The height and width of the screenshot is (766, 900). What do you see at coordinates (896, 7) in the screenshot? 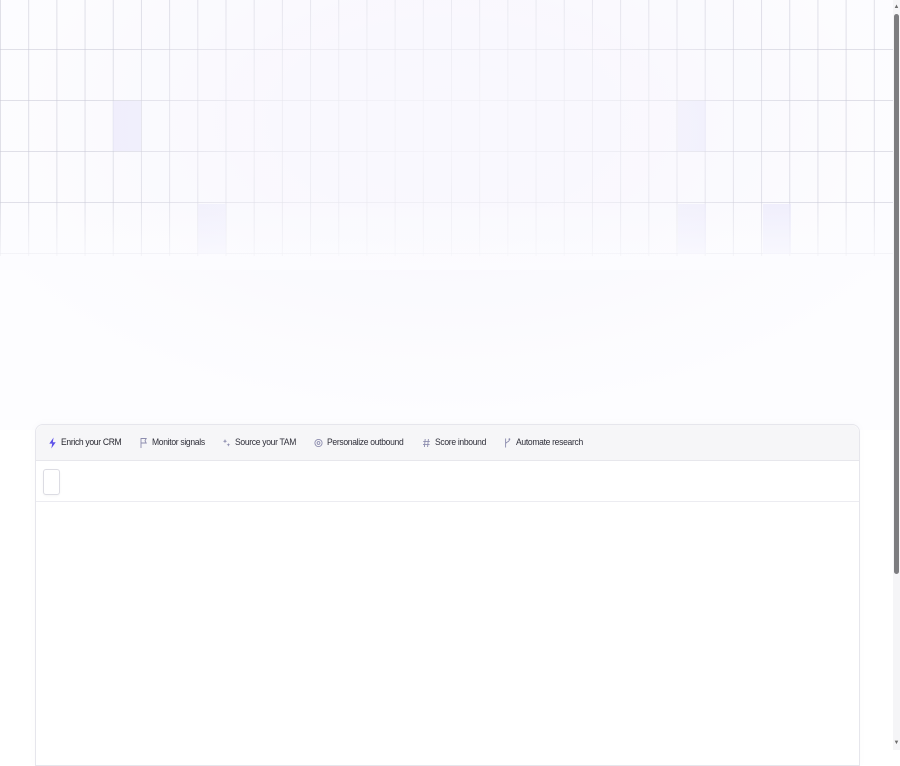
I see `scroll-up-arrow-icon: ▲` at bounding box center [896, 7].